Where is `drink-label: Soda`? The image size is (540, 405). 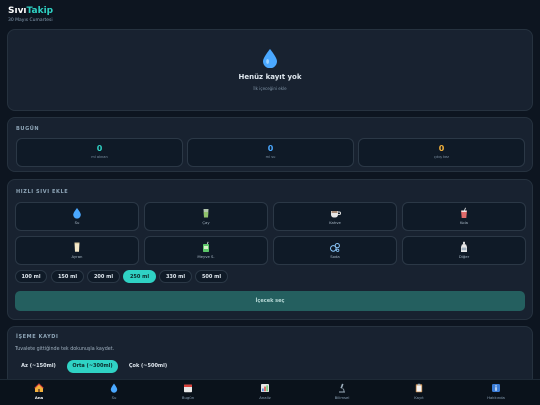
drink-label: Soda is located at coordinates (335, 256).